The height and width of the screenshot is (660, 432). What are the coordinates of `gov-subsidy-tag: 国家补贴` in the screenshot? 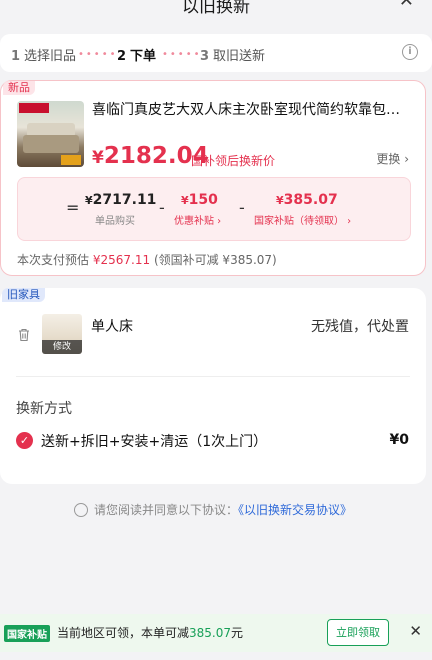 It's located at (27, 633).